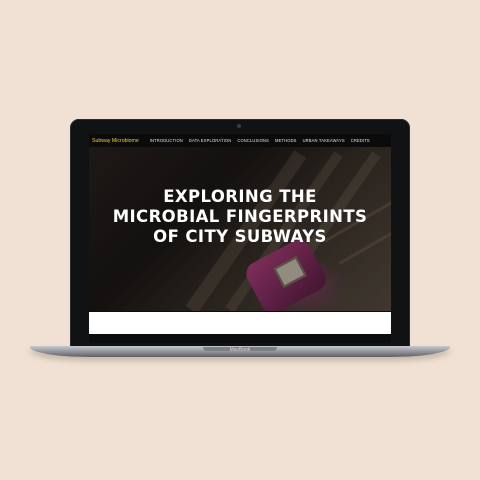 The width and height of the screenshot is (480, 480). Describe the element at coordinates (115, 141) in the screenshot. I see `site-brand-link: Subway Microbiome` at that location.